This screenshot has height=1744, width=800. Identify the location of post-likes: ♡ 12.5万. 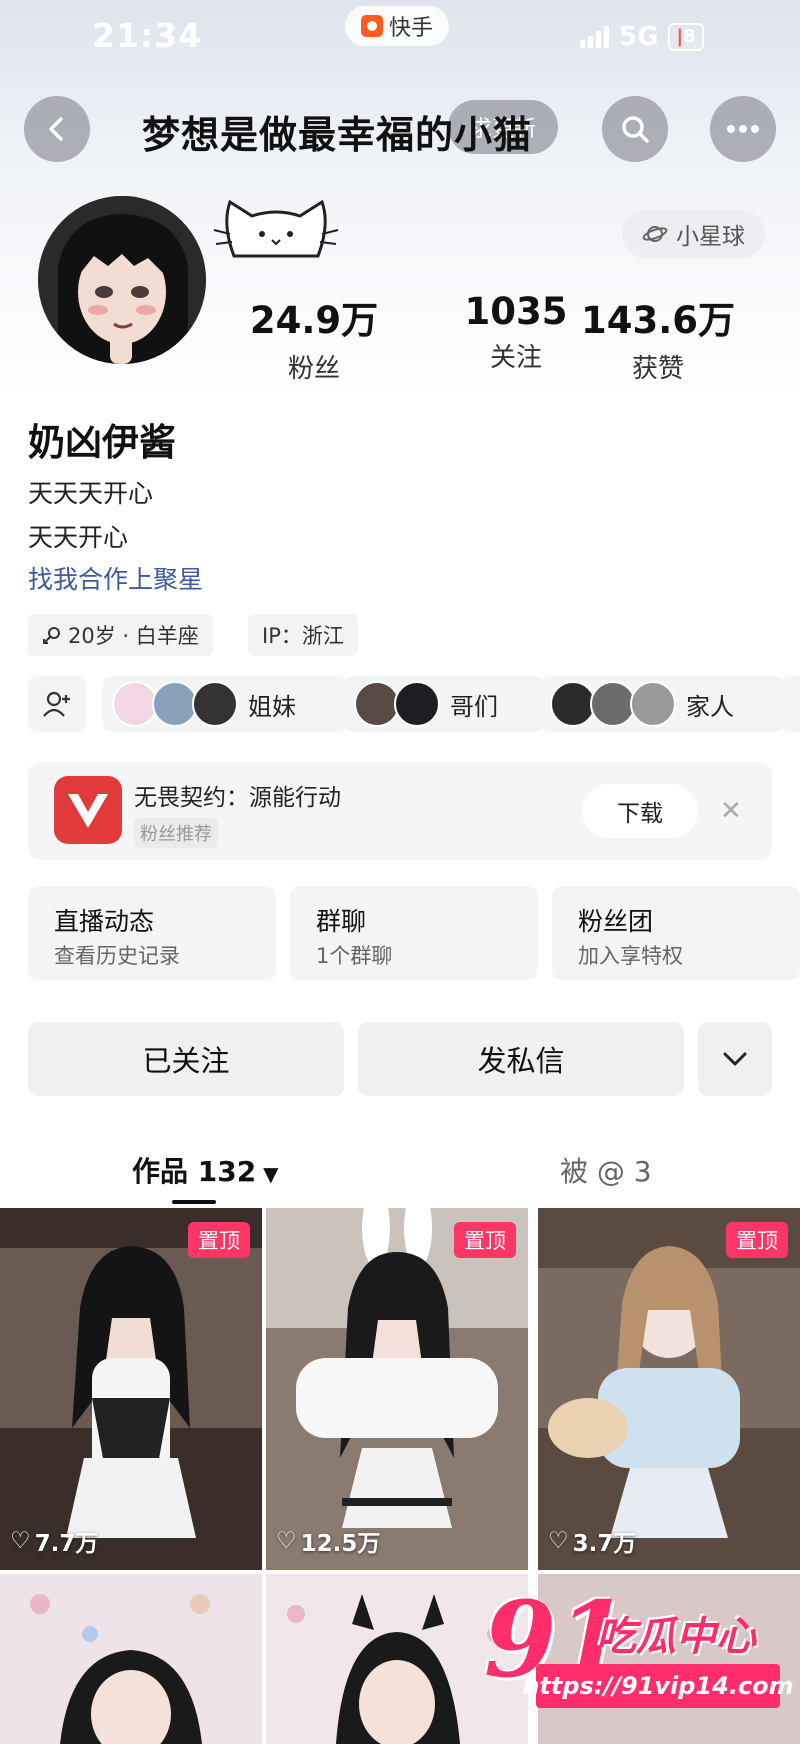
(328, 1542).